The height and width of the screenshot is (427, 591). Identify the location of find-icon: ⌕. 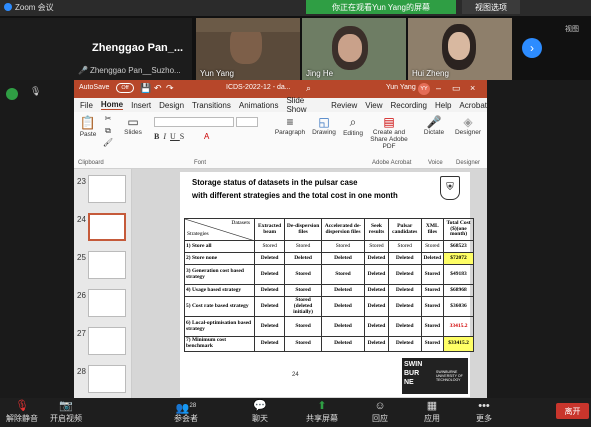
(353, 122).